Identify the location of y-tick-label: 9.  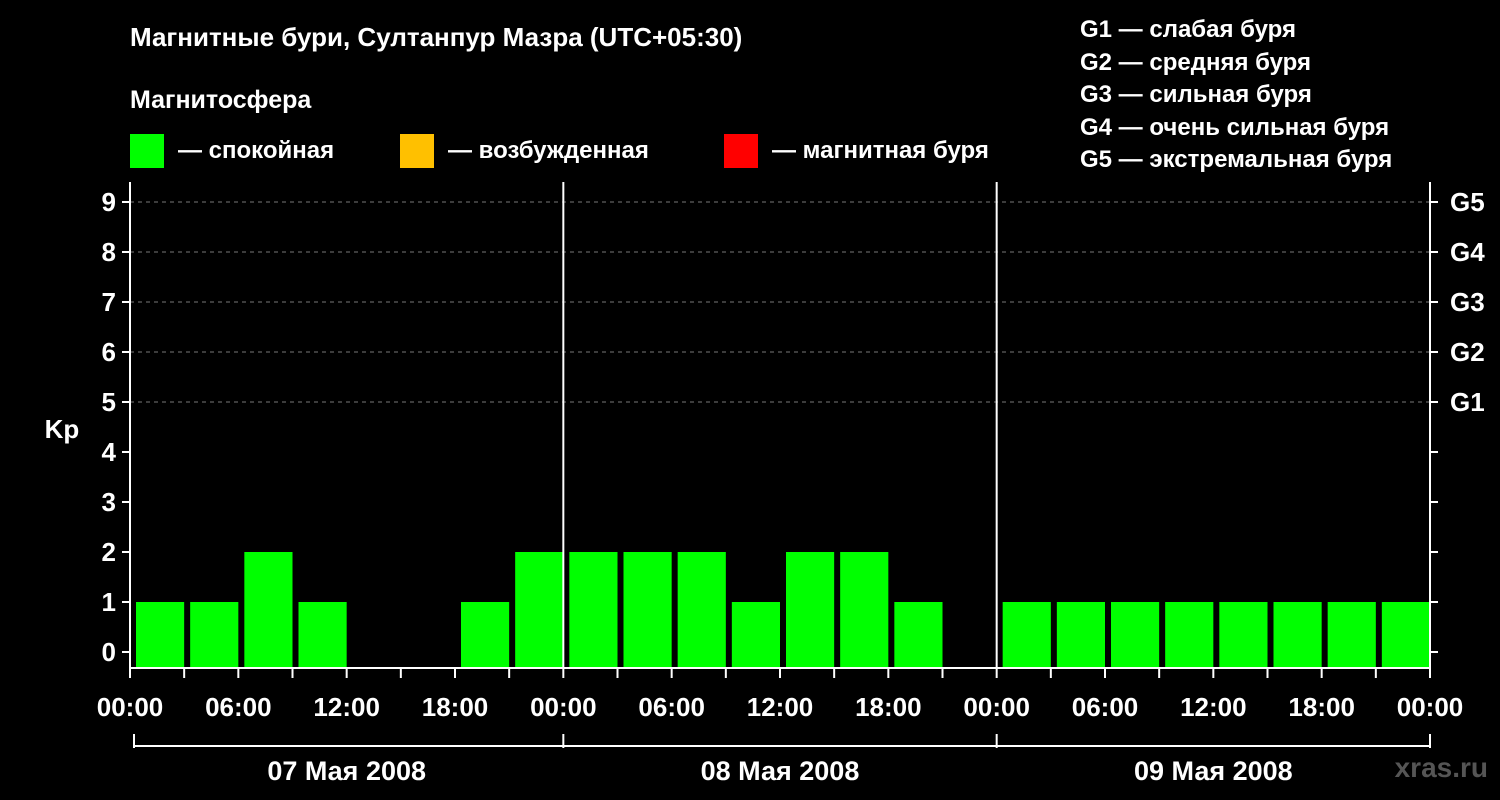
(109, 202).